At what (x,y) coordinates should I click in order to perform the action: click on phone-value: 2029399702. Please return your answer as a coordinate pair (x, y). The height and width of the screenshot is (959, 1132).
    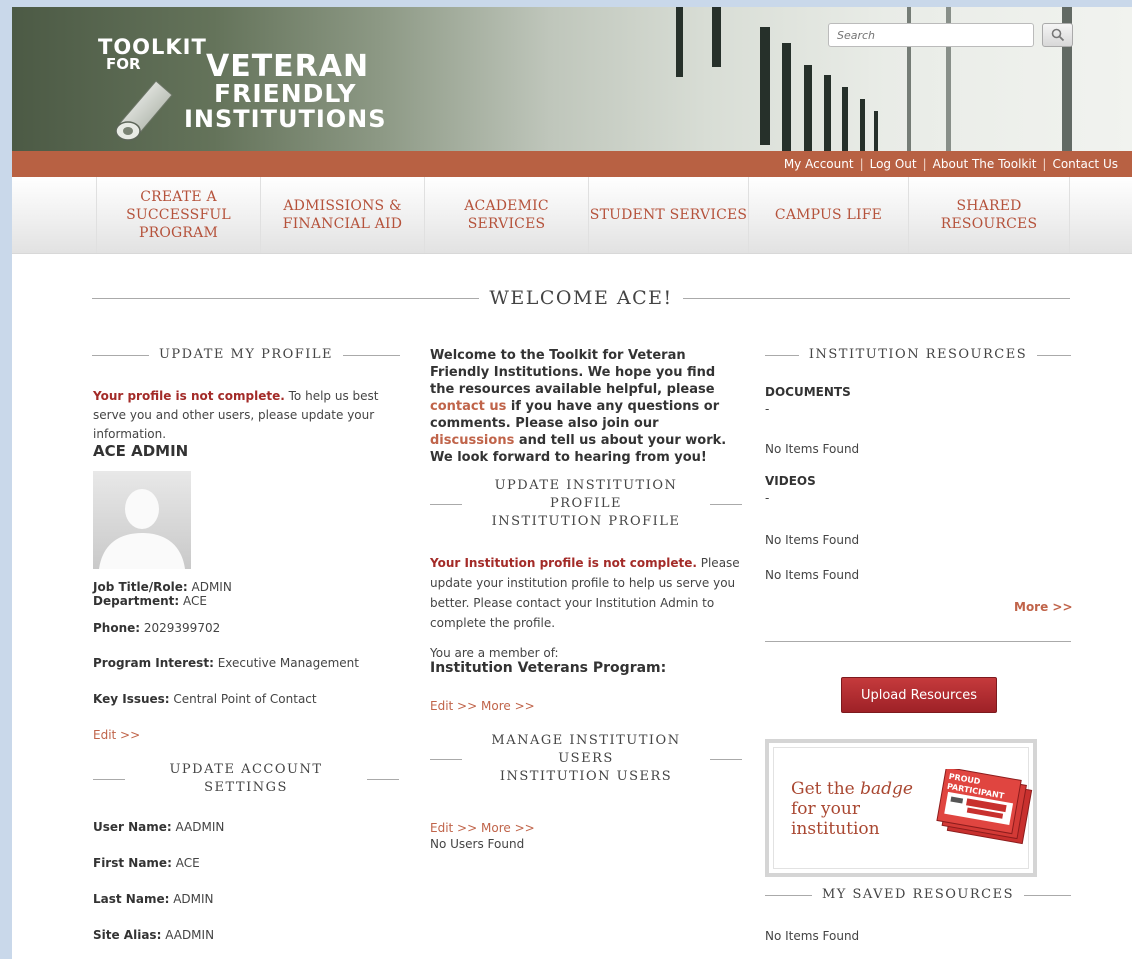
    Looking at the image, I should click on (180, 628).